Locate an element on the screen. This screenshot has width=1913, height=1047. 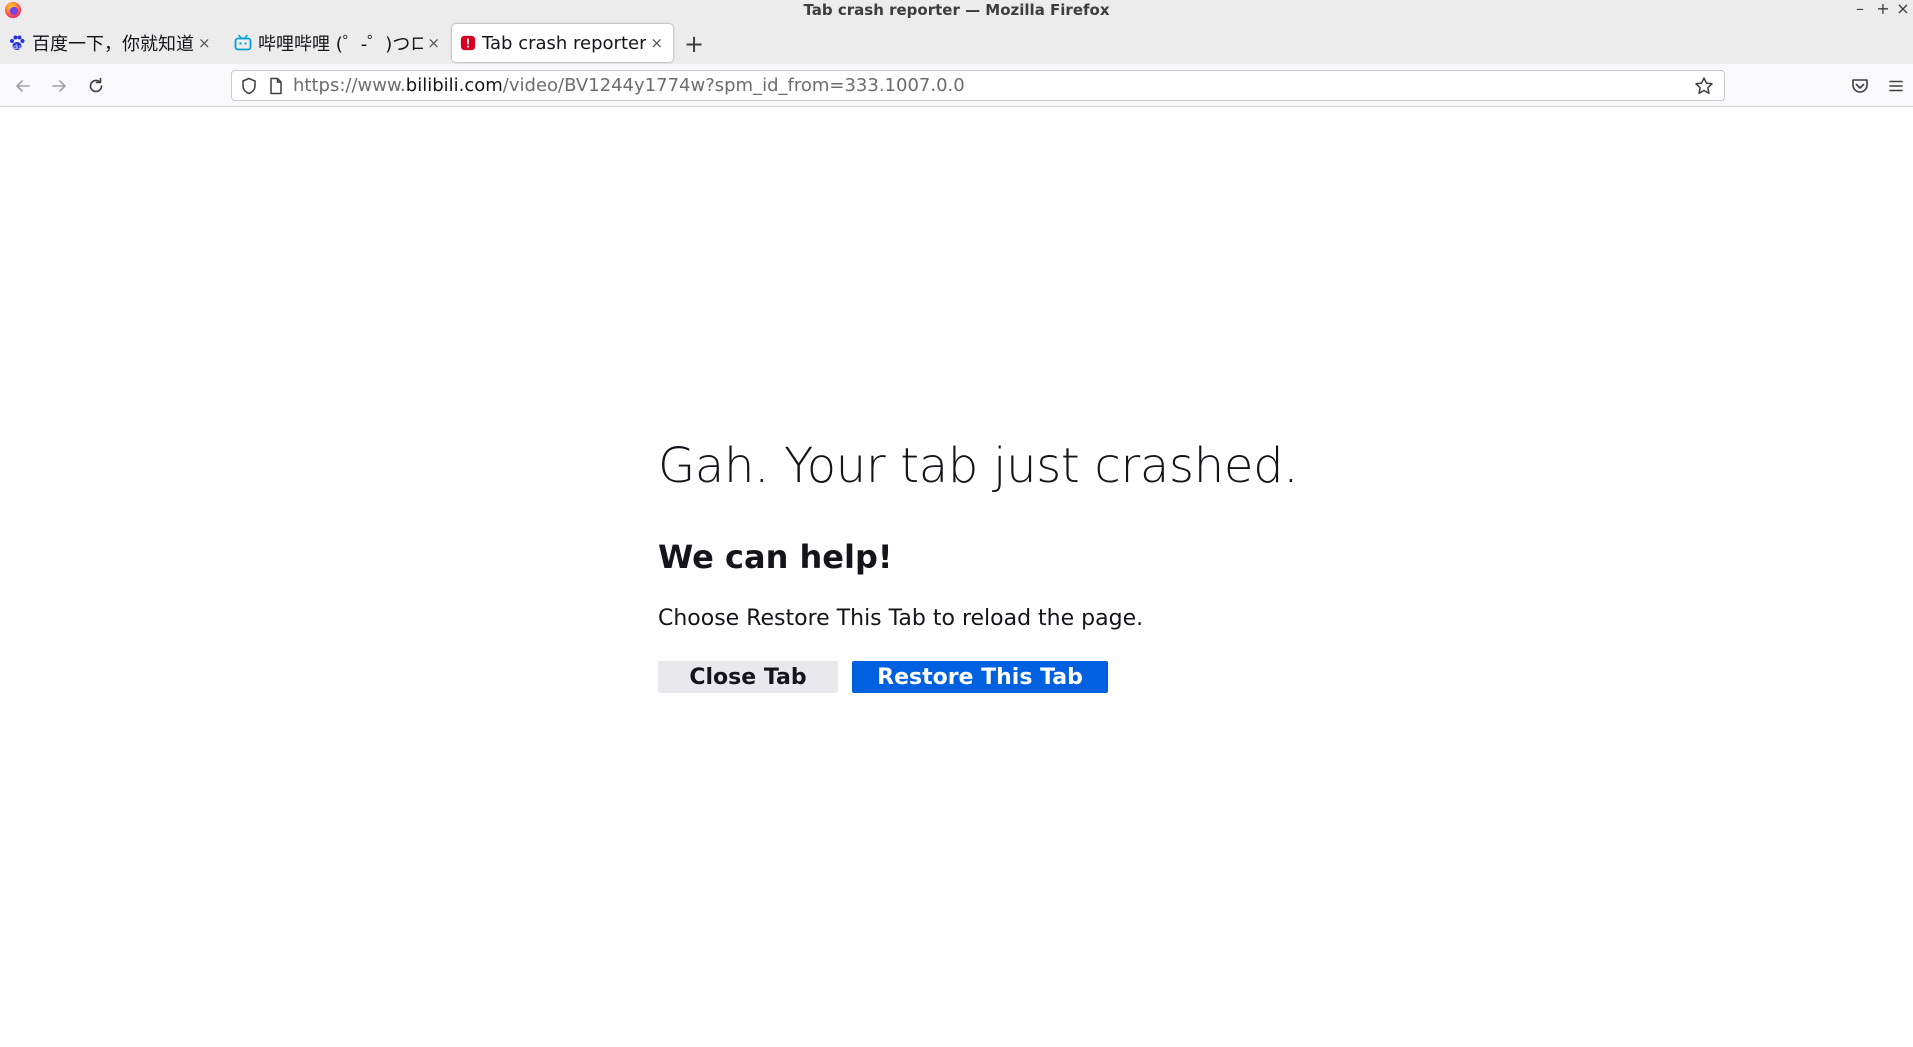
shield-icon is located at coordinates (249, 86).